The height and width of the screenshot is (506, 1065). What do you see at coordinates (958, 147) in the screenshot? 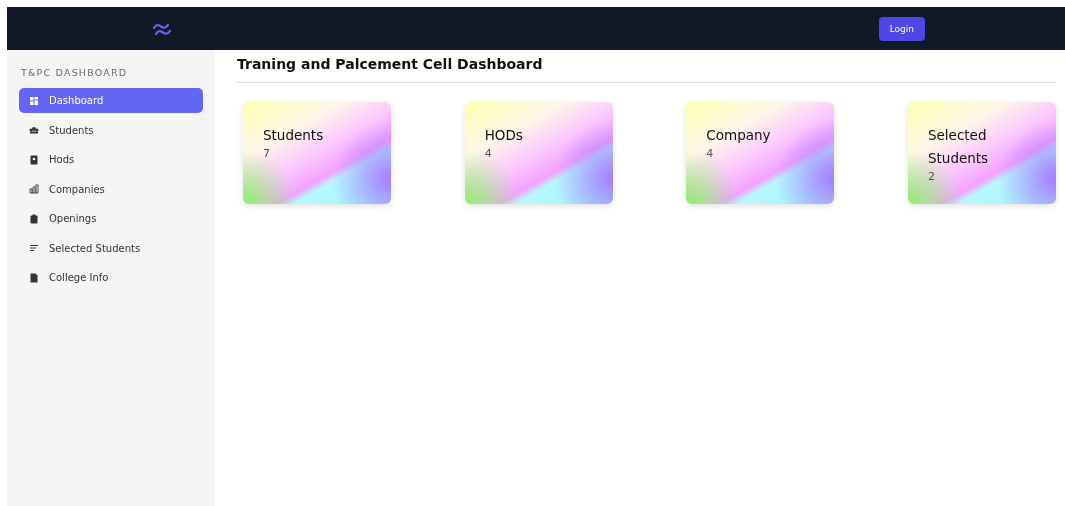
I see `card-title: Selected Students` at bounding box center [958, 147].